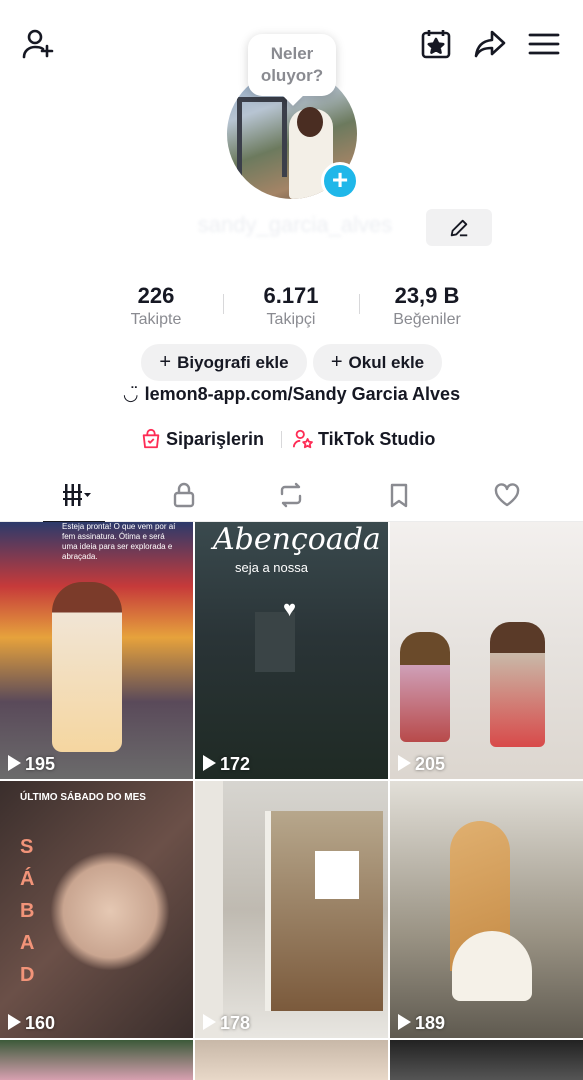 The image size is (583, 1080). Describe the element at coordinates (340, 181) in the screenshot. I see `add-photo-button: +` at that location.